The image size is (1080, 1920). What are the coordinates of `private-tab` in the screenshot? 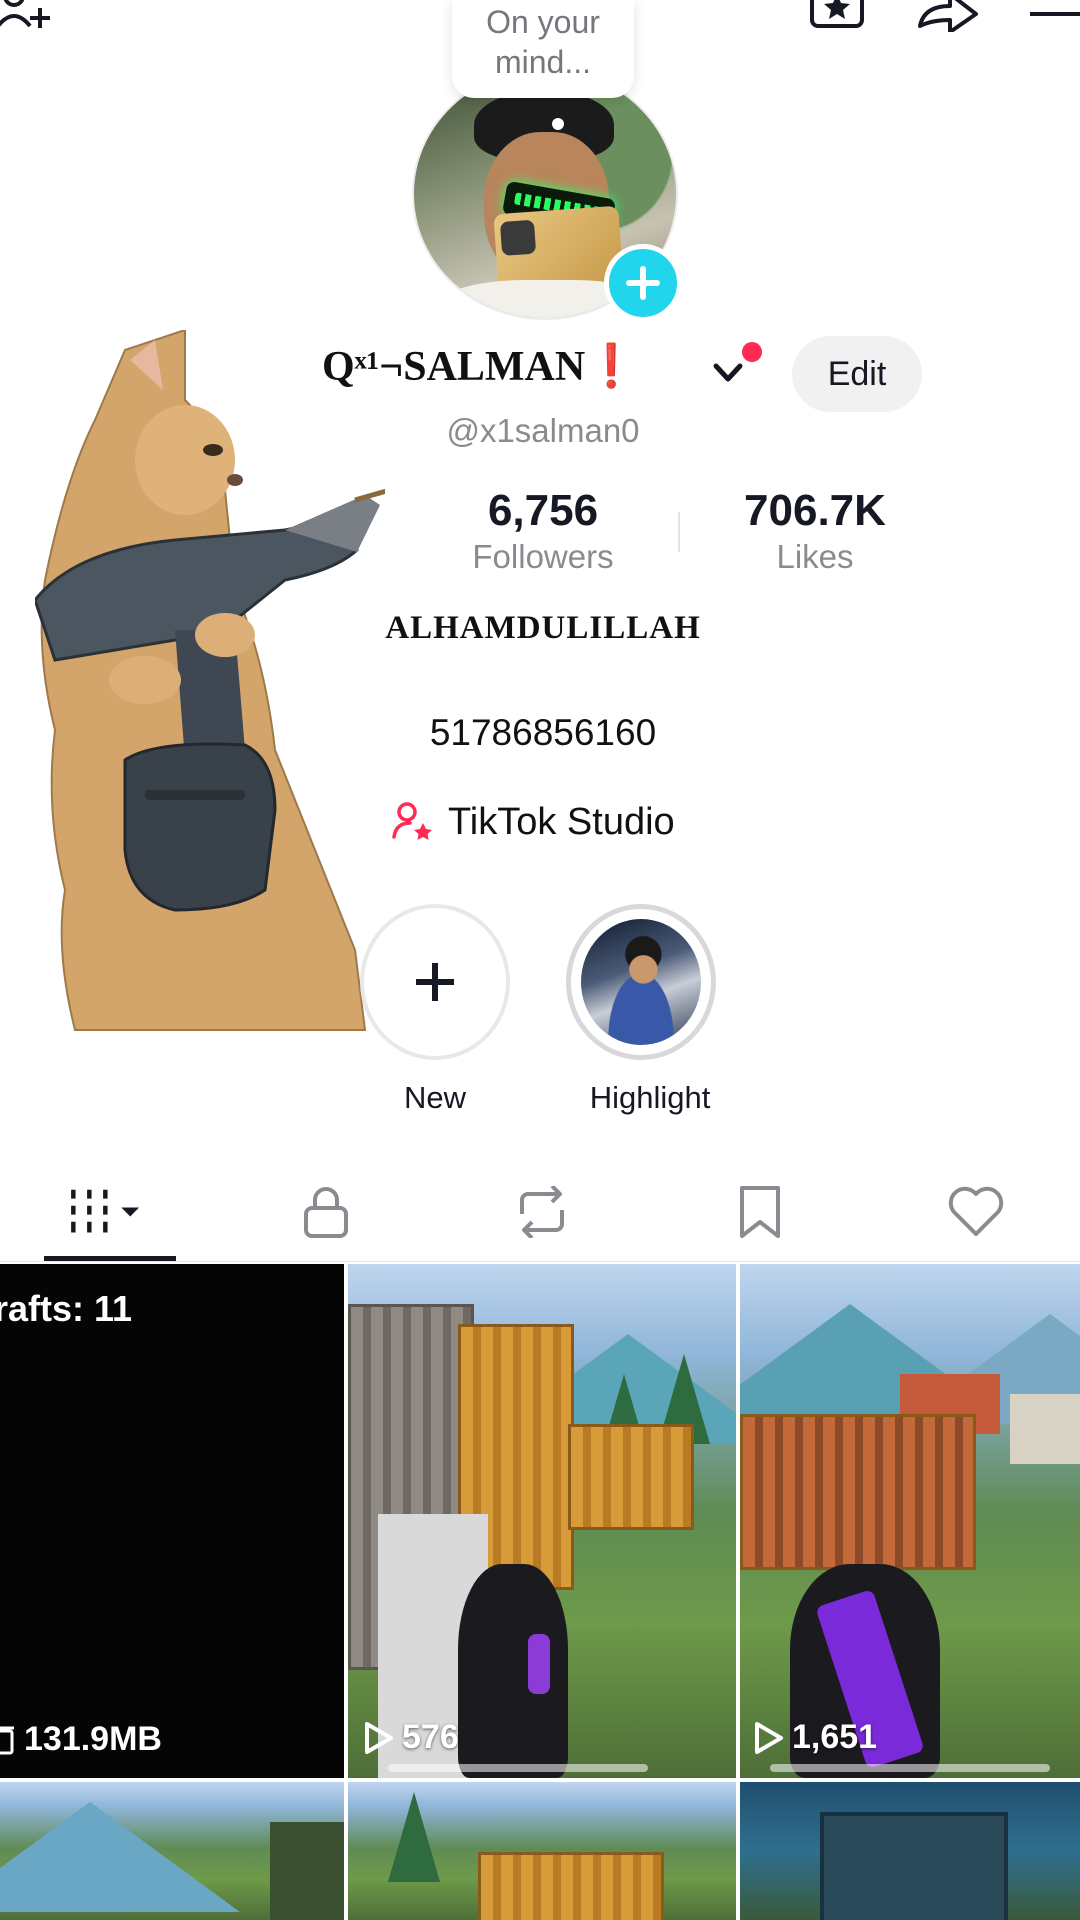 It's located at (326, 1212).